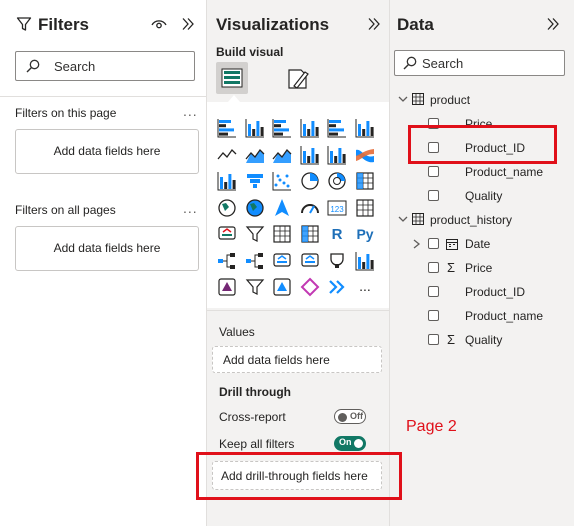  Describe the element at coordinates (255, 234) in the screenshot. I see `slicer-icon` at that location.